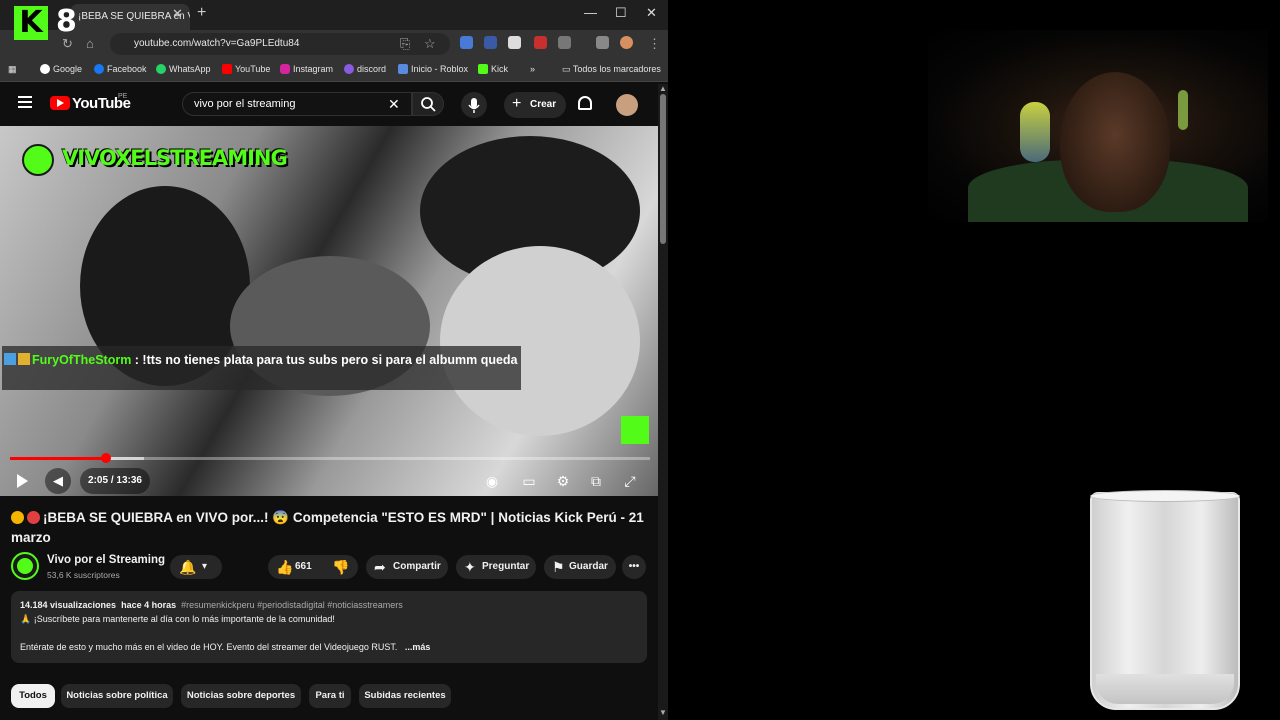  I want to click on chip-all: Todos, so click(33, 696).